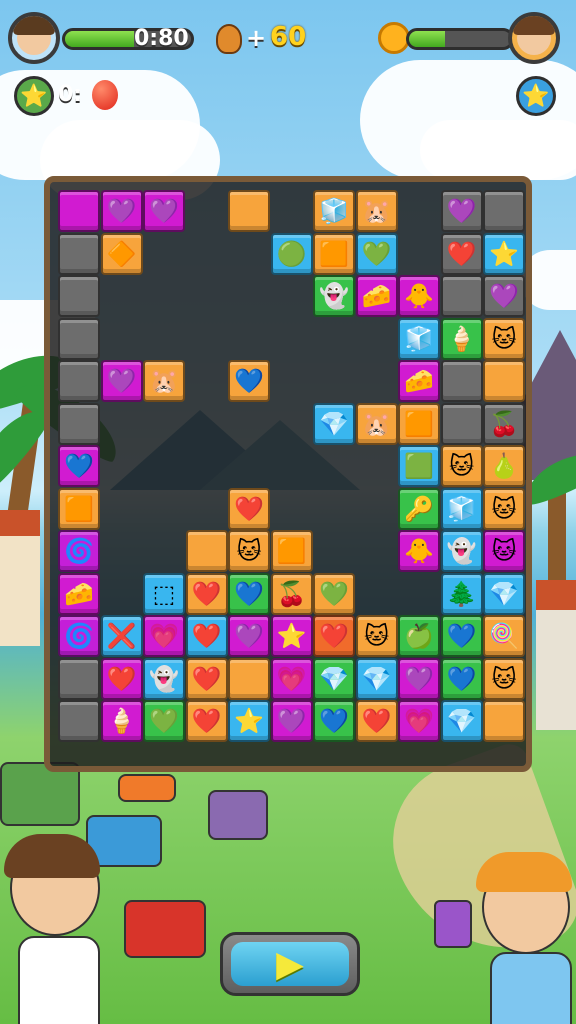 The image size is (576, 1024). Describe the element at coordinates (34, 96) in the screenshot. I see `star-badge-button: ⭐` at that location.